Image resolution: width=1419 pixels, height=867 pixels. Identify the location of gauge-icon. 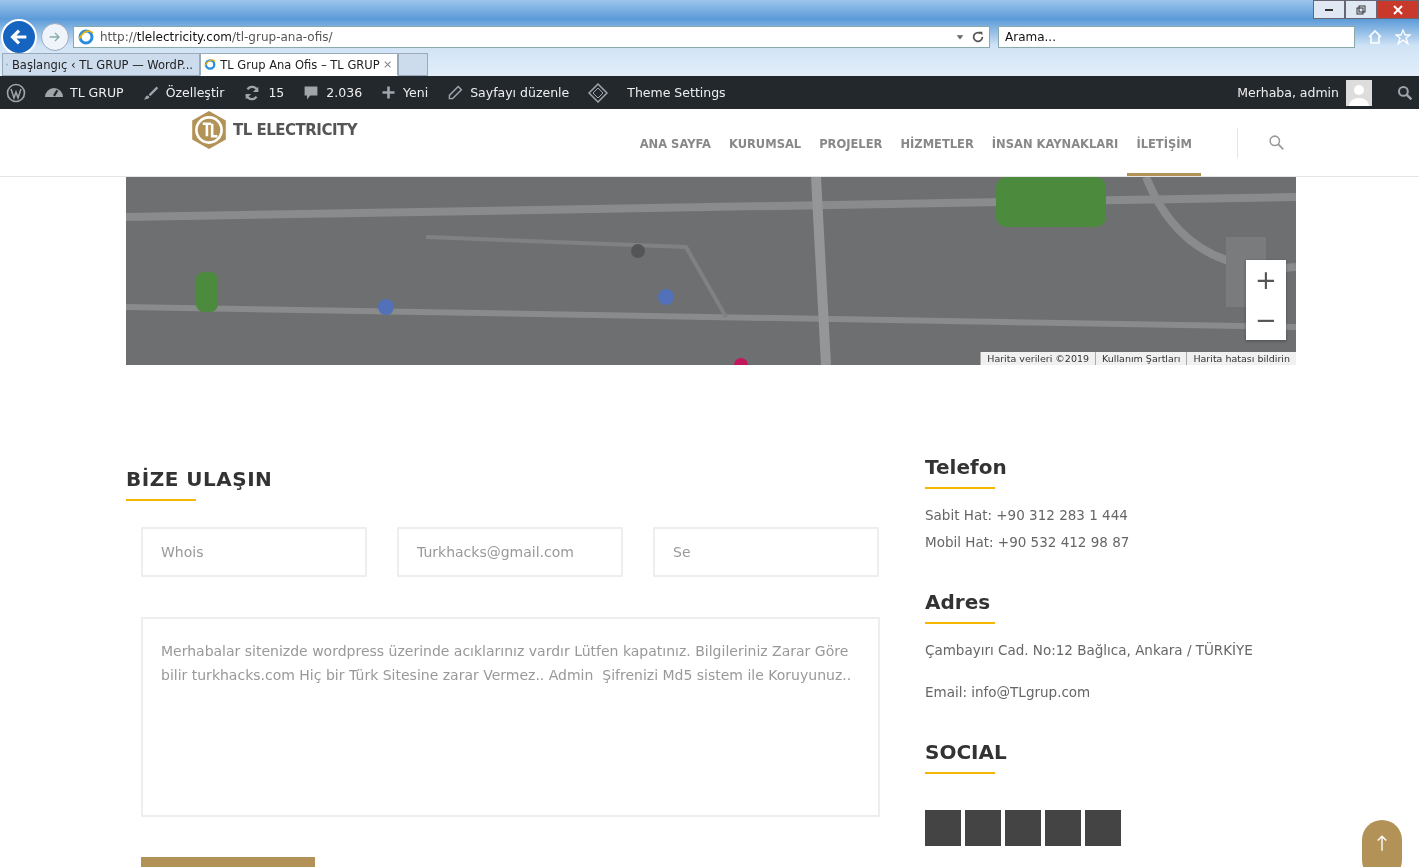
(54, 92).